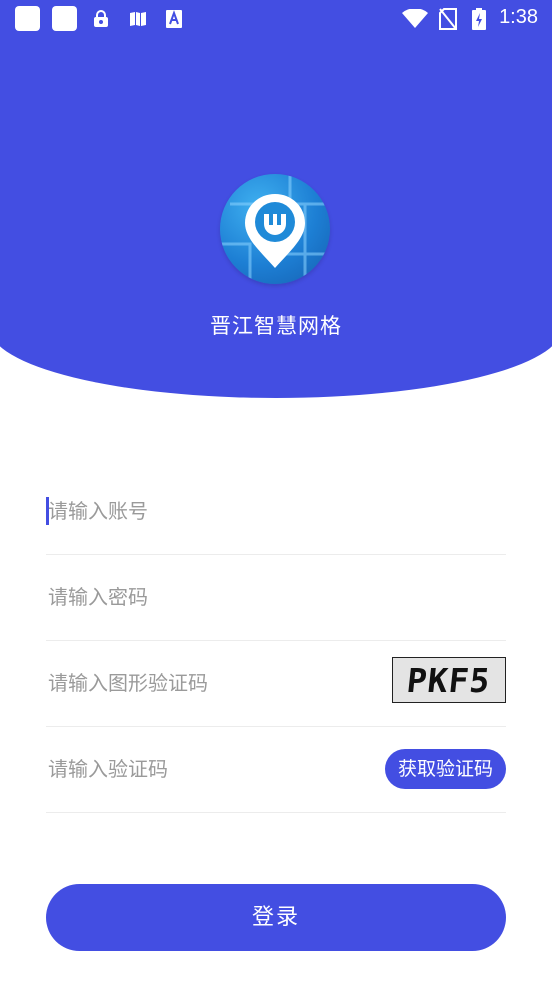 The height and width of the screenshot is (983, 552). I want to click on status-bar: 1:38, so click(276, 20).